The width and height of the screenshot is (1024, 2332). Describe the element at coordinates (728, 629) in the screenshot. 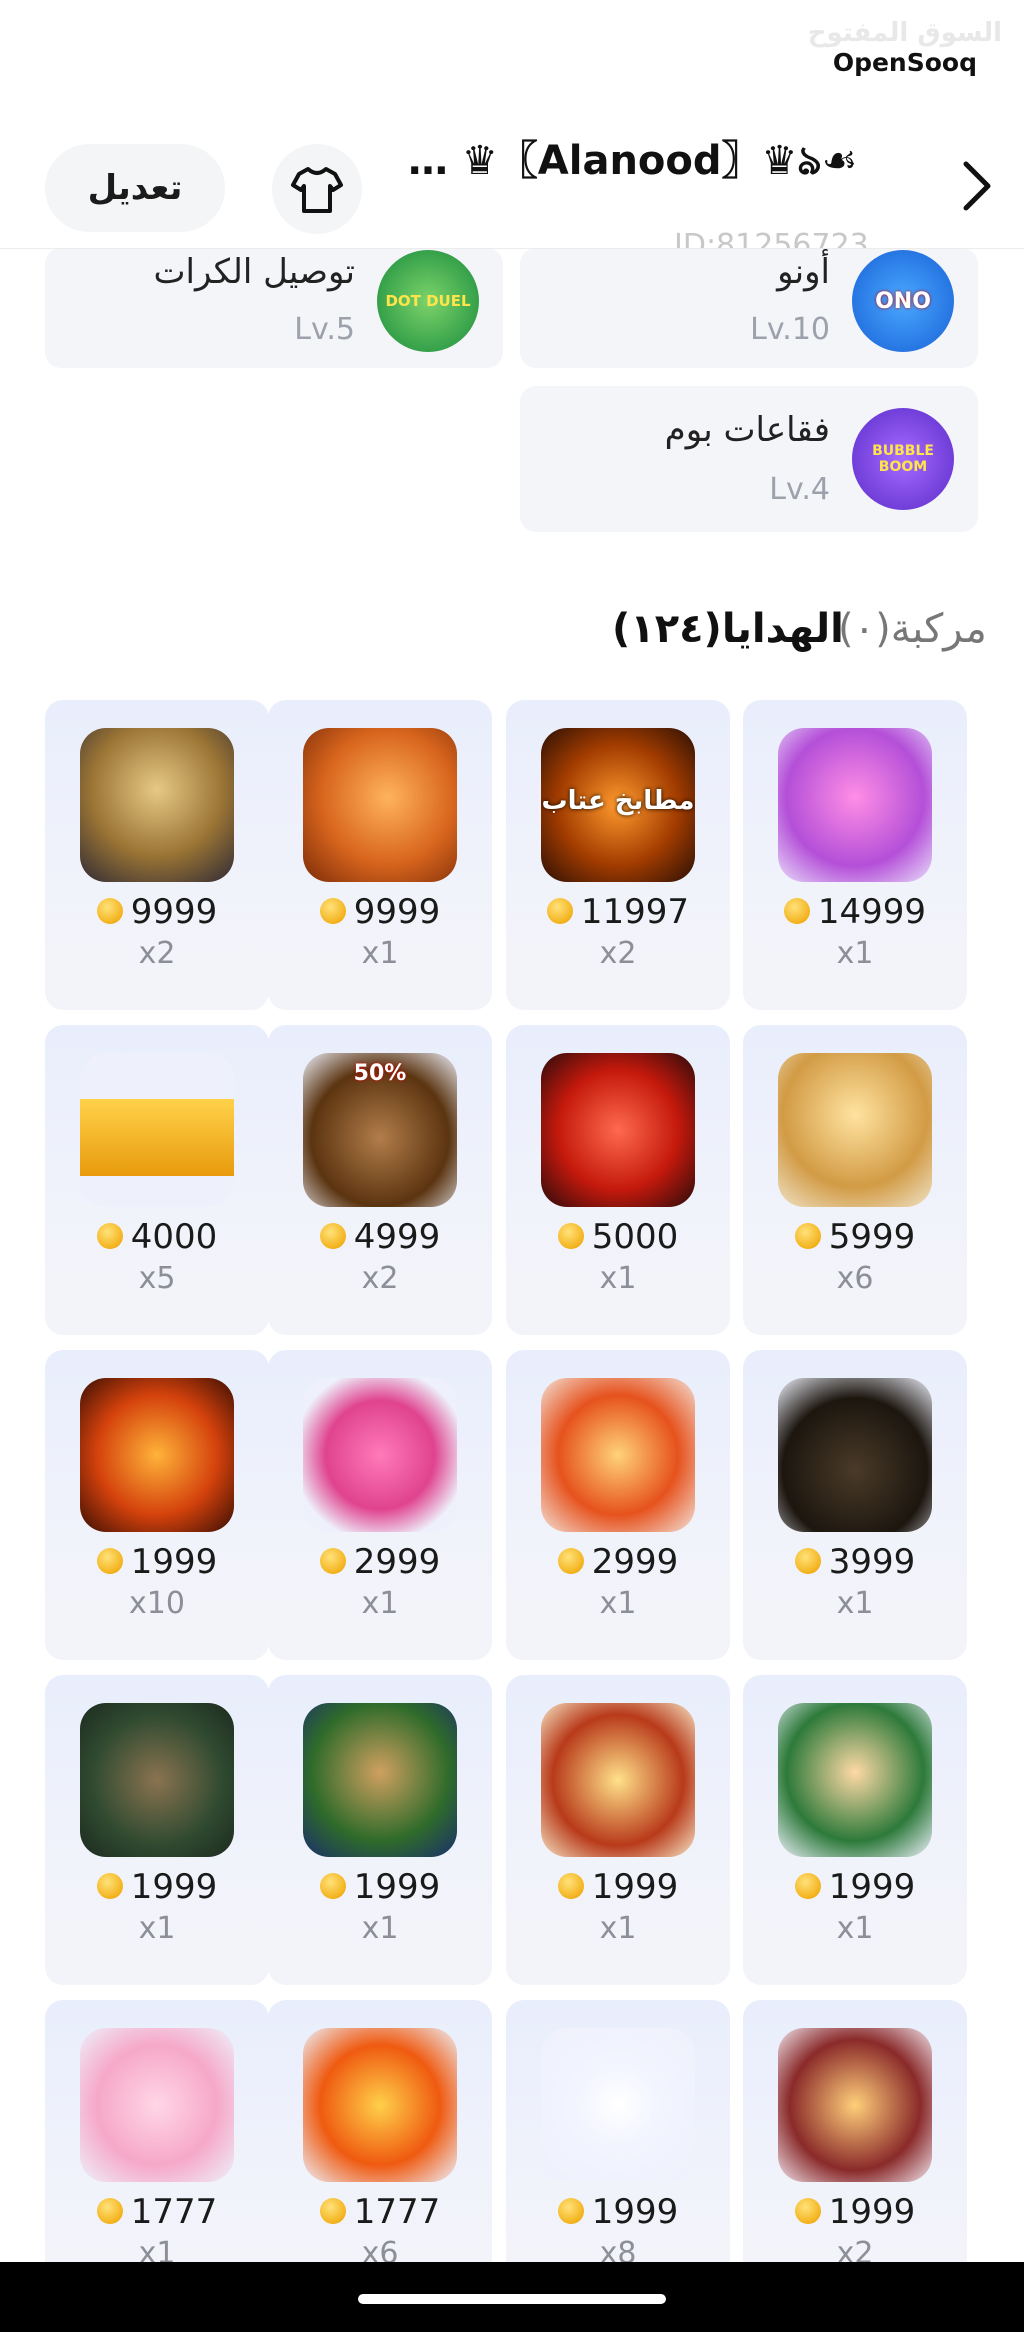

I see `tab-gifts: الهدايا(١٢٤)` at that location.